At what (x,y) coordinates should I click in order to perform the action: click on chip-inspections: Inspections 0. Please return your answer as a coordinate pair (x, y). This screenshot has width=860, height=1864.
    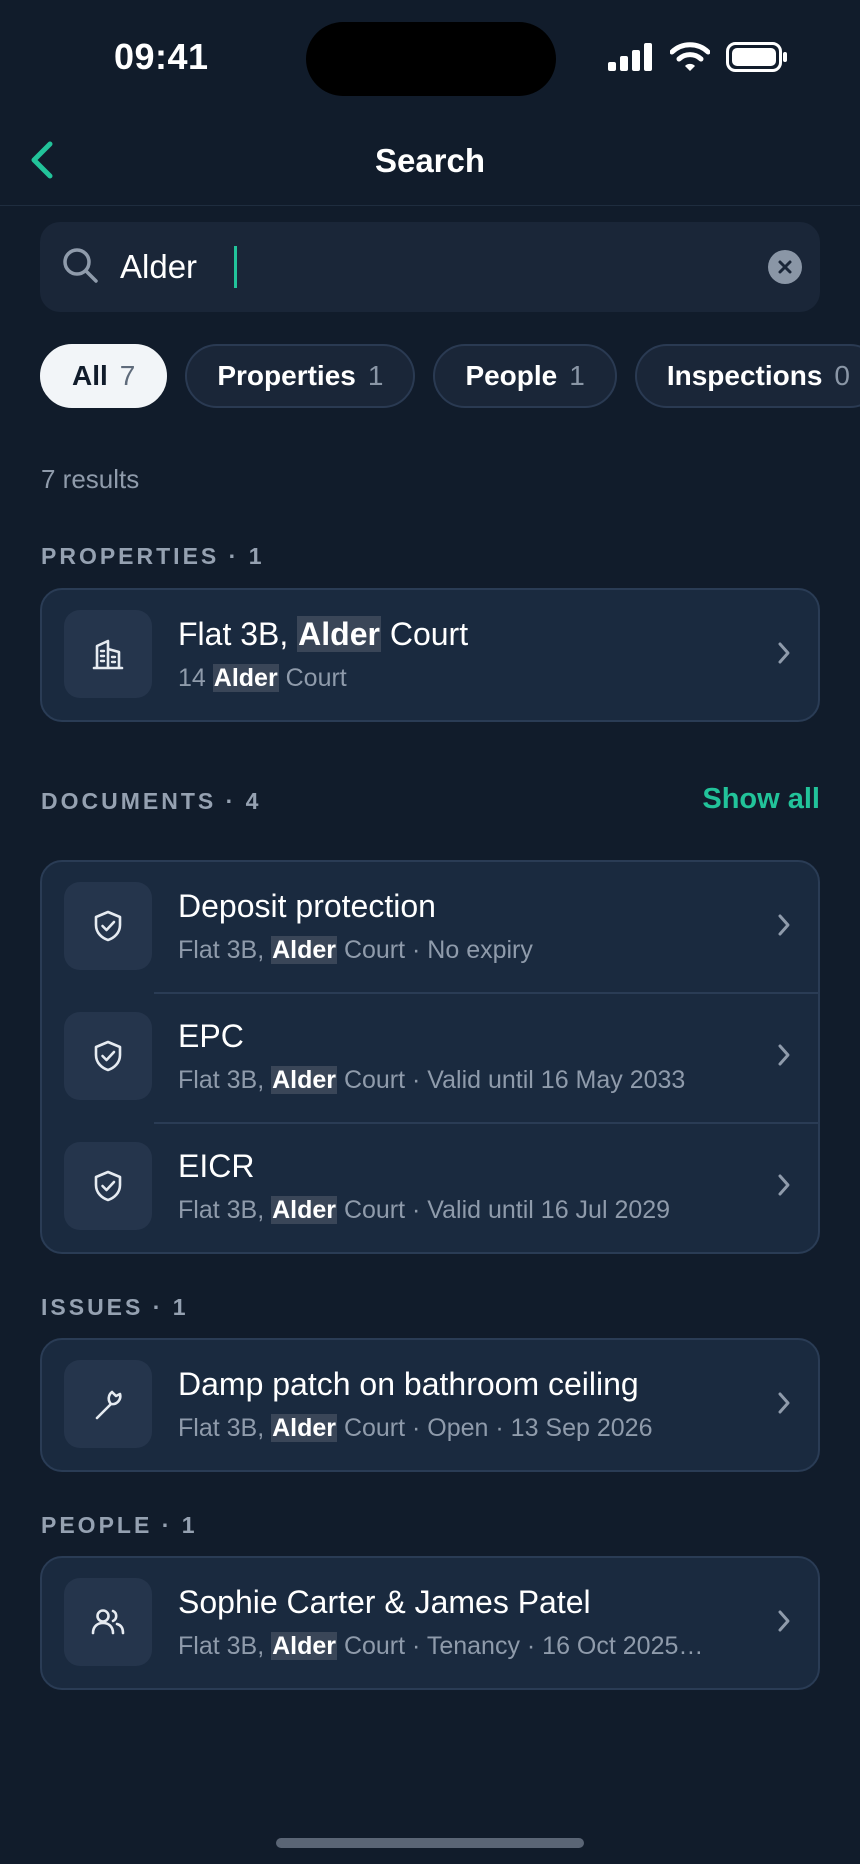
    Looking at the image, I should click on (747, 376).